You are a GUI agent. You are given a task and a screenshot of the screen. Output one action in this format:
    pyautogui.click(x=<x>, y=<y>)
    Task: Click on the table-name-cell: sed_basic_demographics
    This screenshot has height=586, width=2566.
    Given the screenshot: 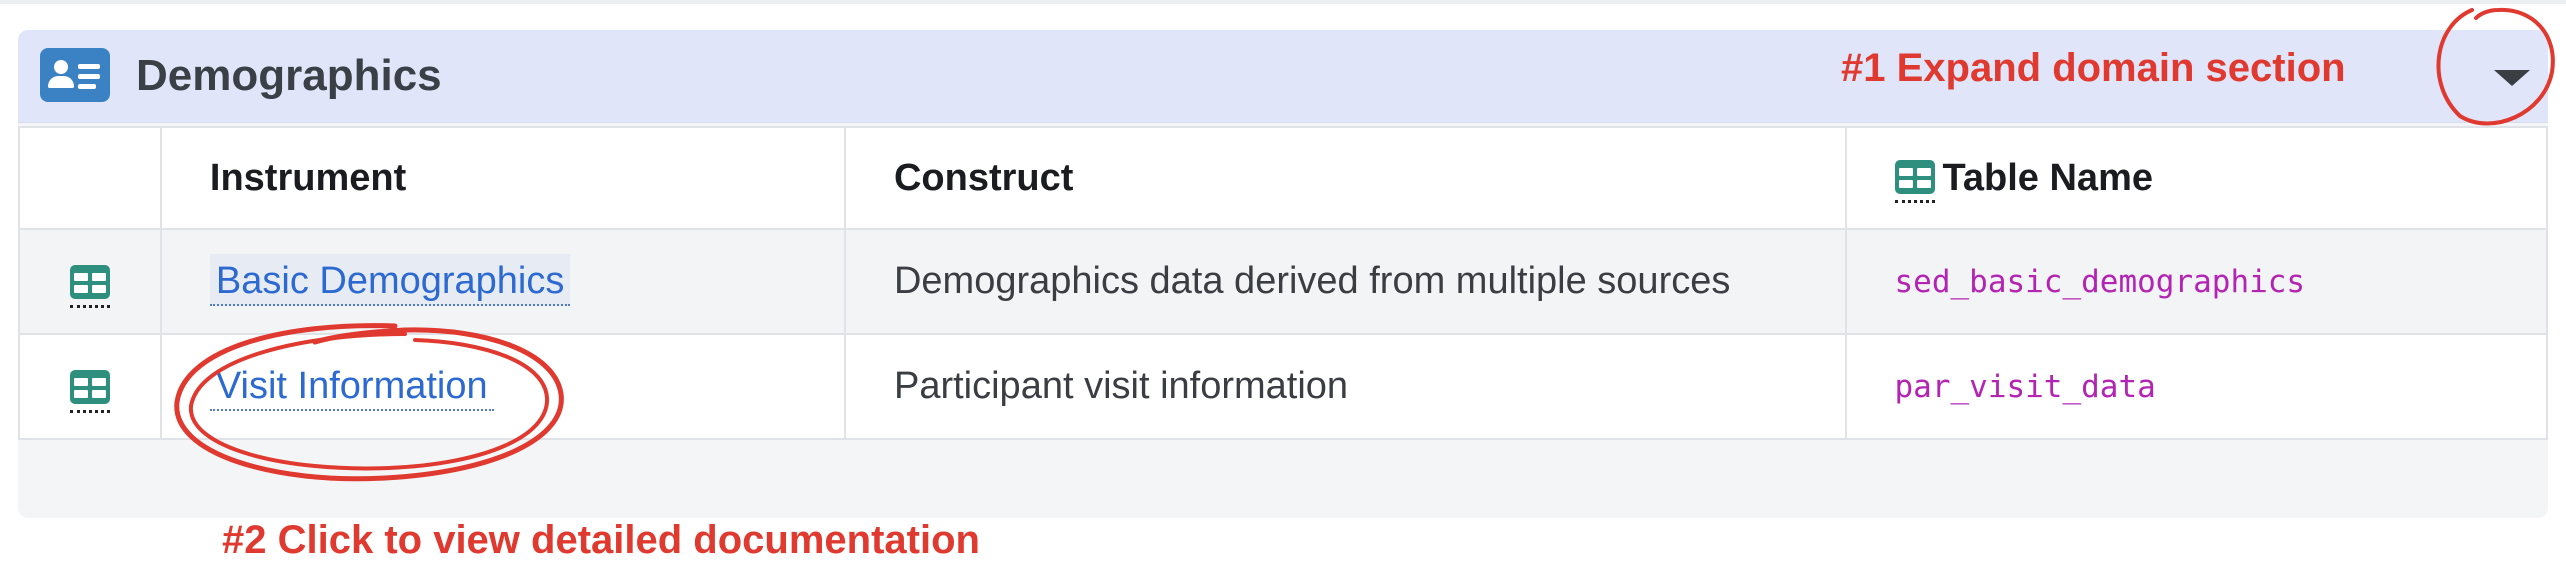 What is the action you would take?
    pyautogui.click(x=2196, y=281)
    